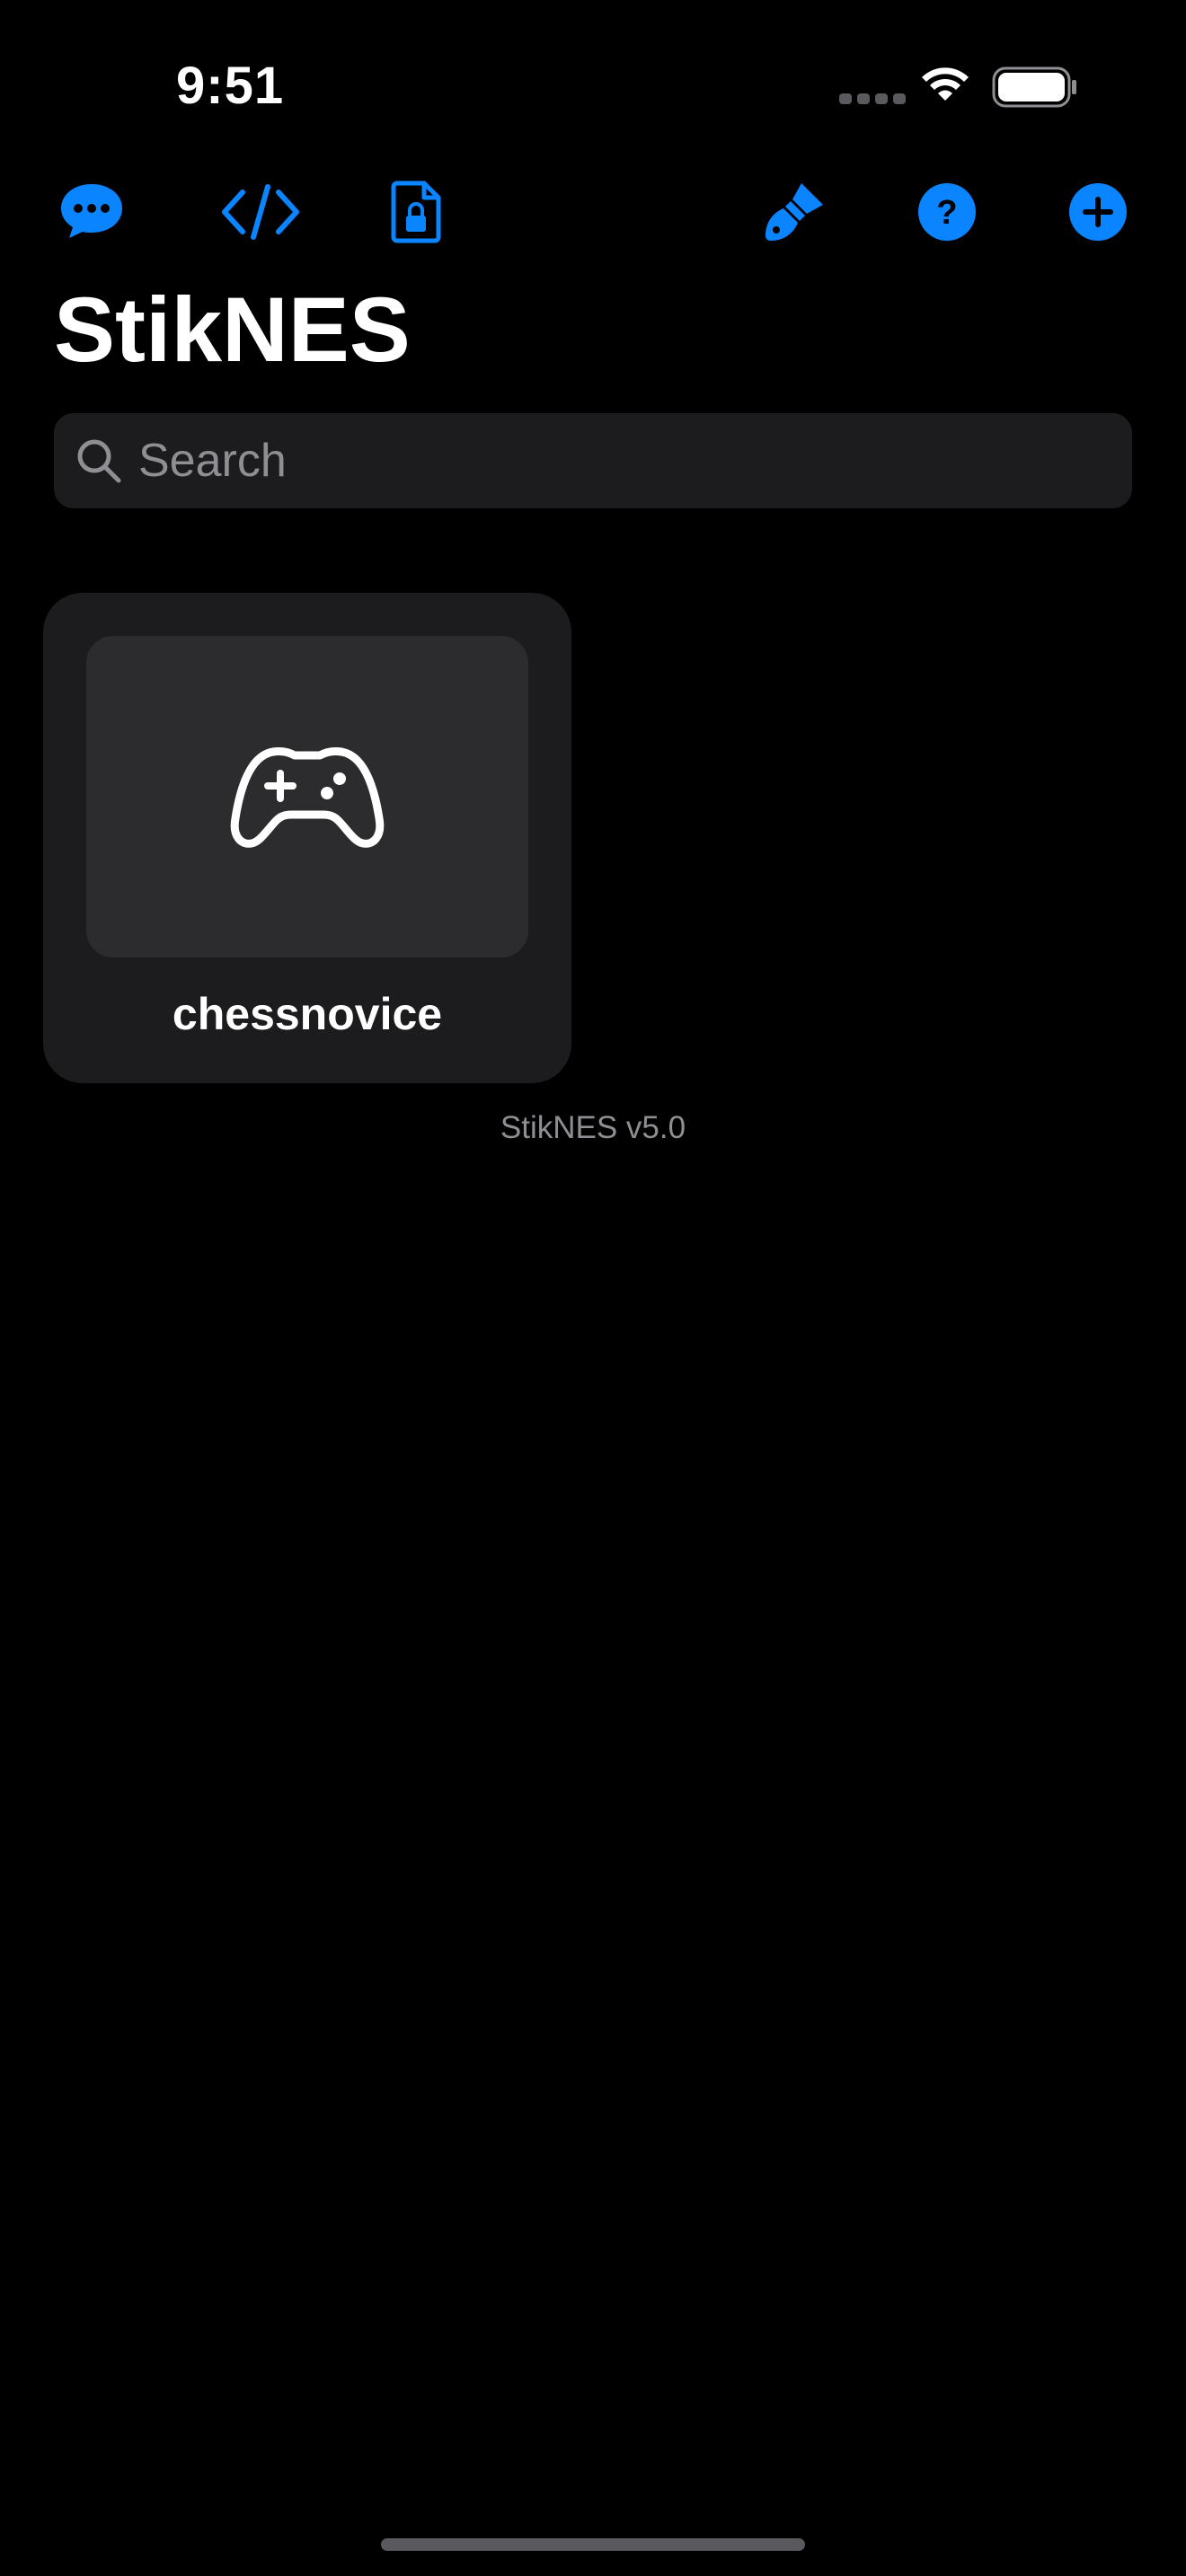  Describe the element at coordinates (417, 212) in the screenshot. I see `locked-document-icon` at that location.